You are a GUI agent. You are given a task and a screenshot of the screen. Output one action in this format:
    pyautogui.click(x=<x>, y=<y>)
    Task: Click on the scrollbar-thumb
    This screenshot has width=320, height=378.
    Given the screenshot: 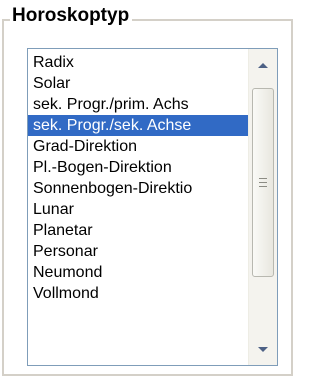 What is the action you would take?
    pyautogui.click(x=263, y=182)
    